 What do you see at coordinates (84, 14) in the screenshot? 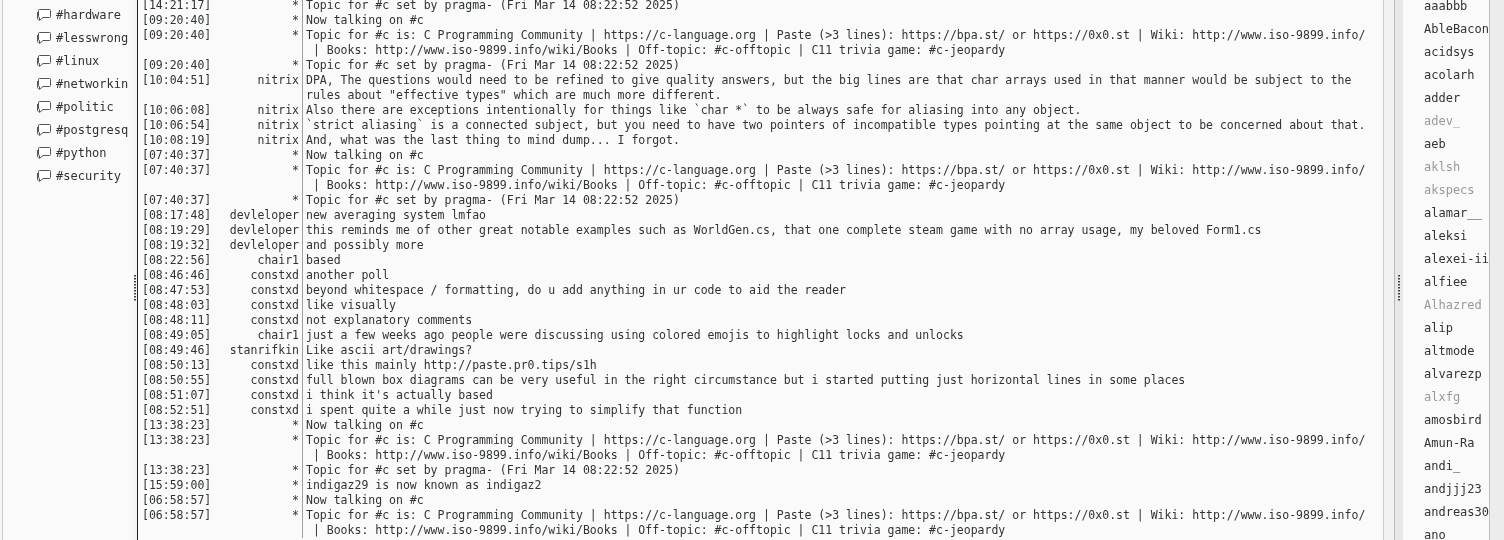
I see `channel-item: #hardware` at bounding box center [84, 14].